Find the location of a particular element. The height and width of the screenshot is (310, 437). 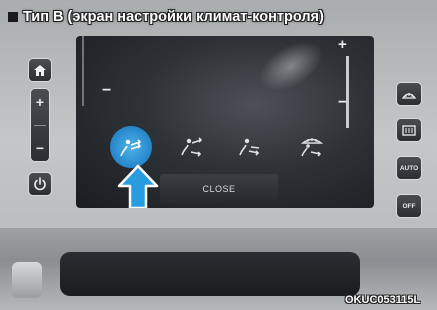

volume-control: + − is located at coordinates (40, 125).